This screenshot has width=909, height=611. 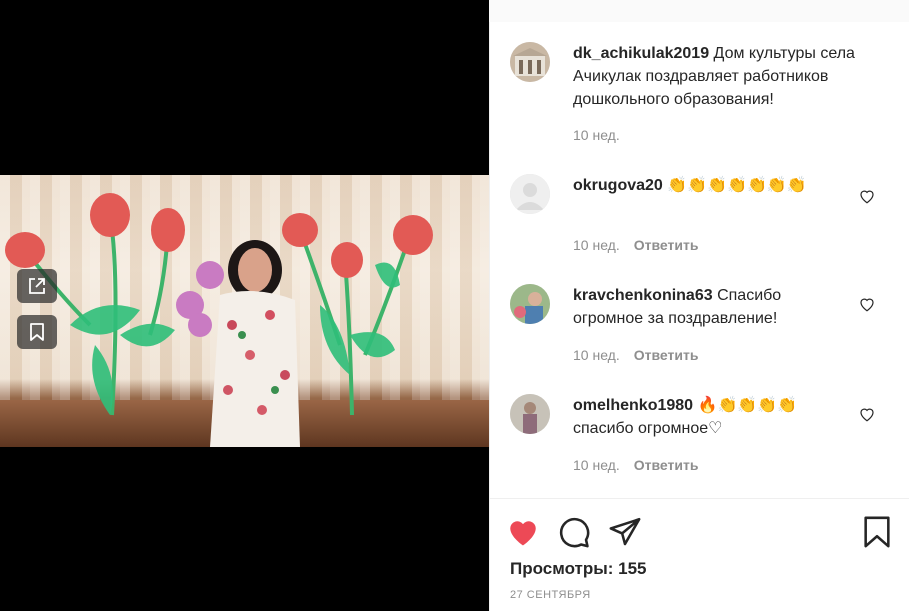 What do you see at coordinates (574, 532) in the screenshot?
I see `comment-icon` at bounding box center [574, 532].